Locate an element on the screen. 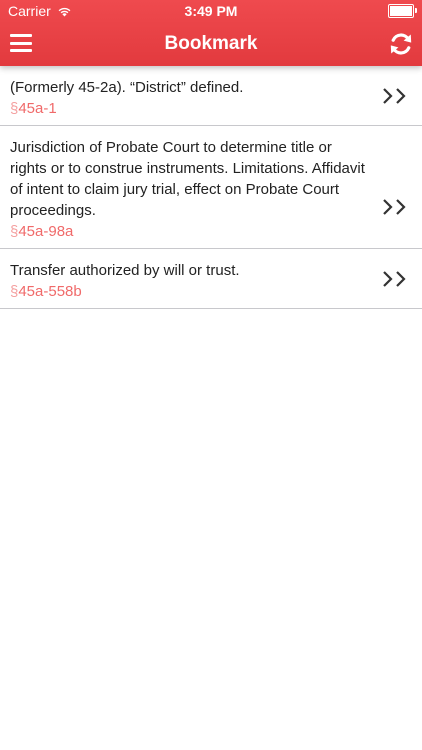  bookmark-title: (Formerly 45-2a). “District” defined. is located at coordinates (127, 87).